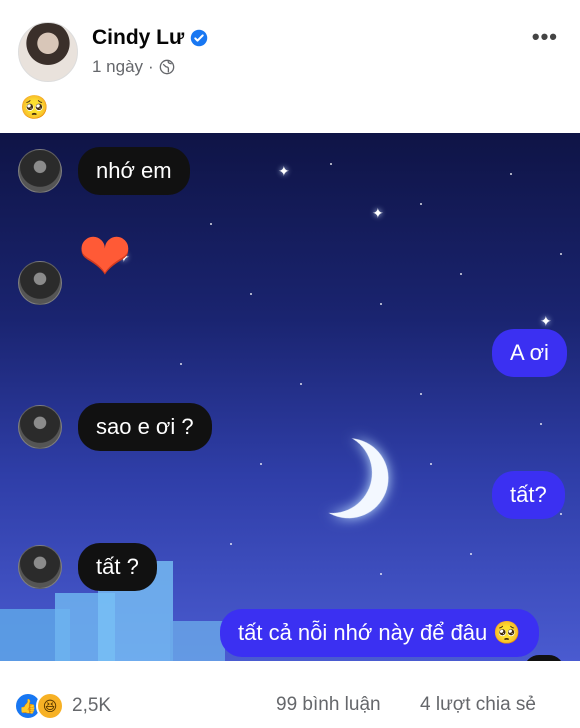  What do you see at coordinates (91, 706) in the screenshot?
I see `reaction-count: 2,5K` at bounding box center [91, 706].